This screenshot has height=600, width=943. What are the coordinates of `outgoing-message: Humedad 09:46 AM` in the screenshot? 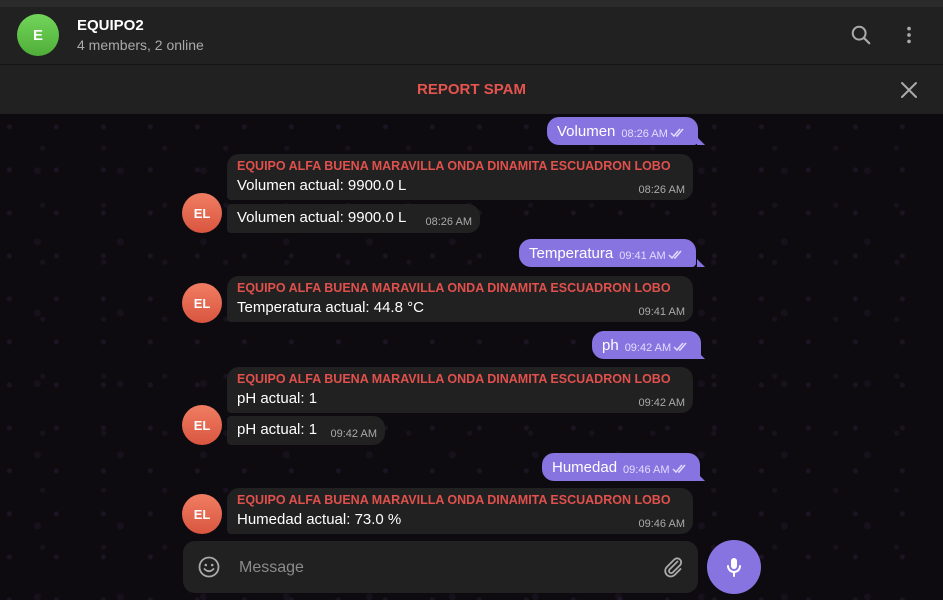 It's located at (621, 467).